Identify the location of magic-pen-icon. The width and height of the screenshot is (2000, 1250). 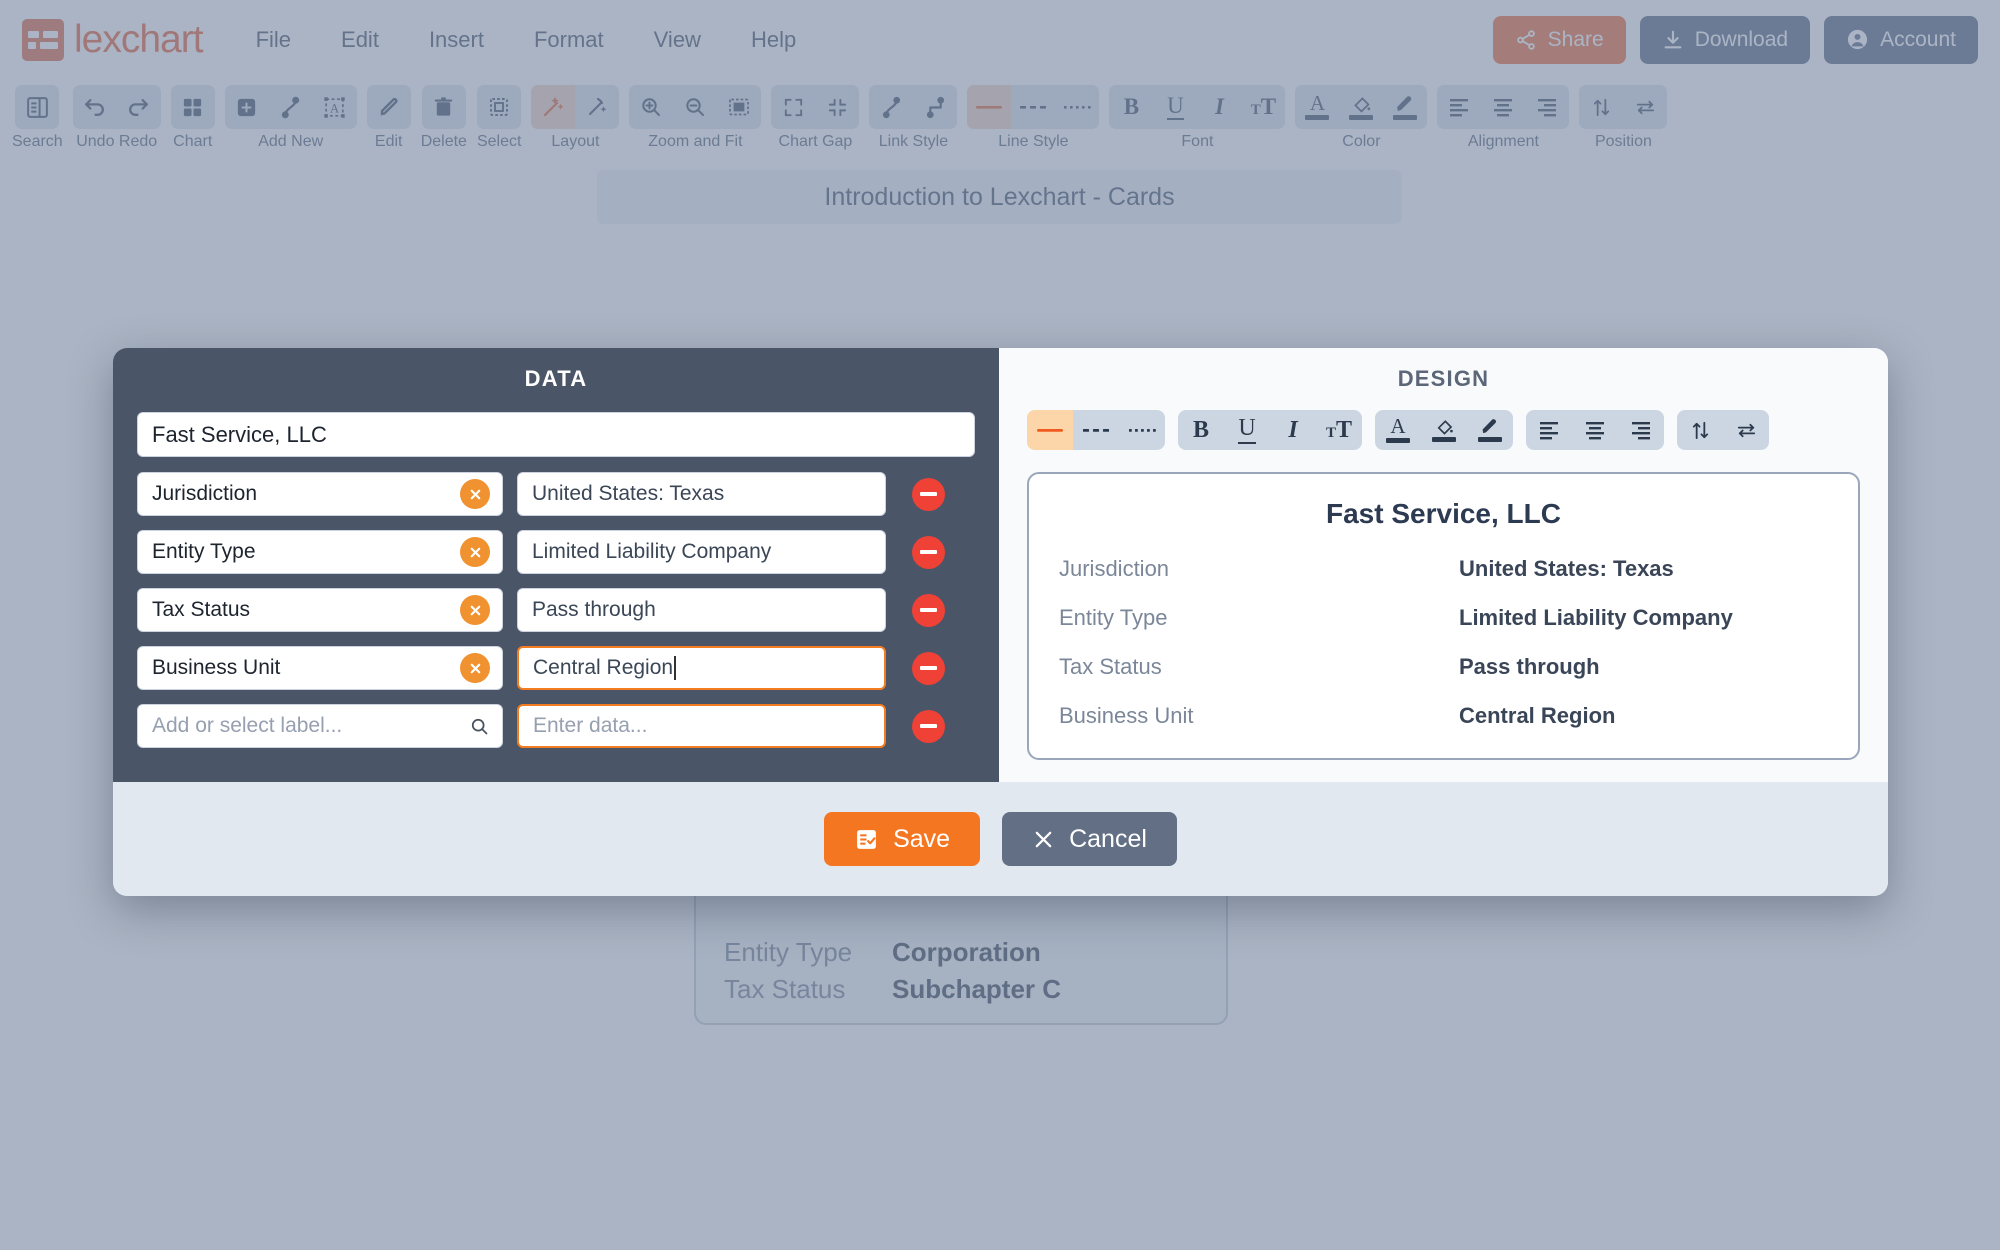
(597, 107).